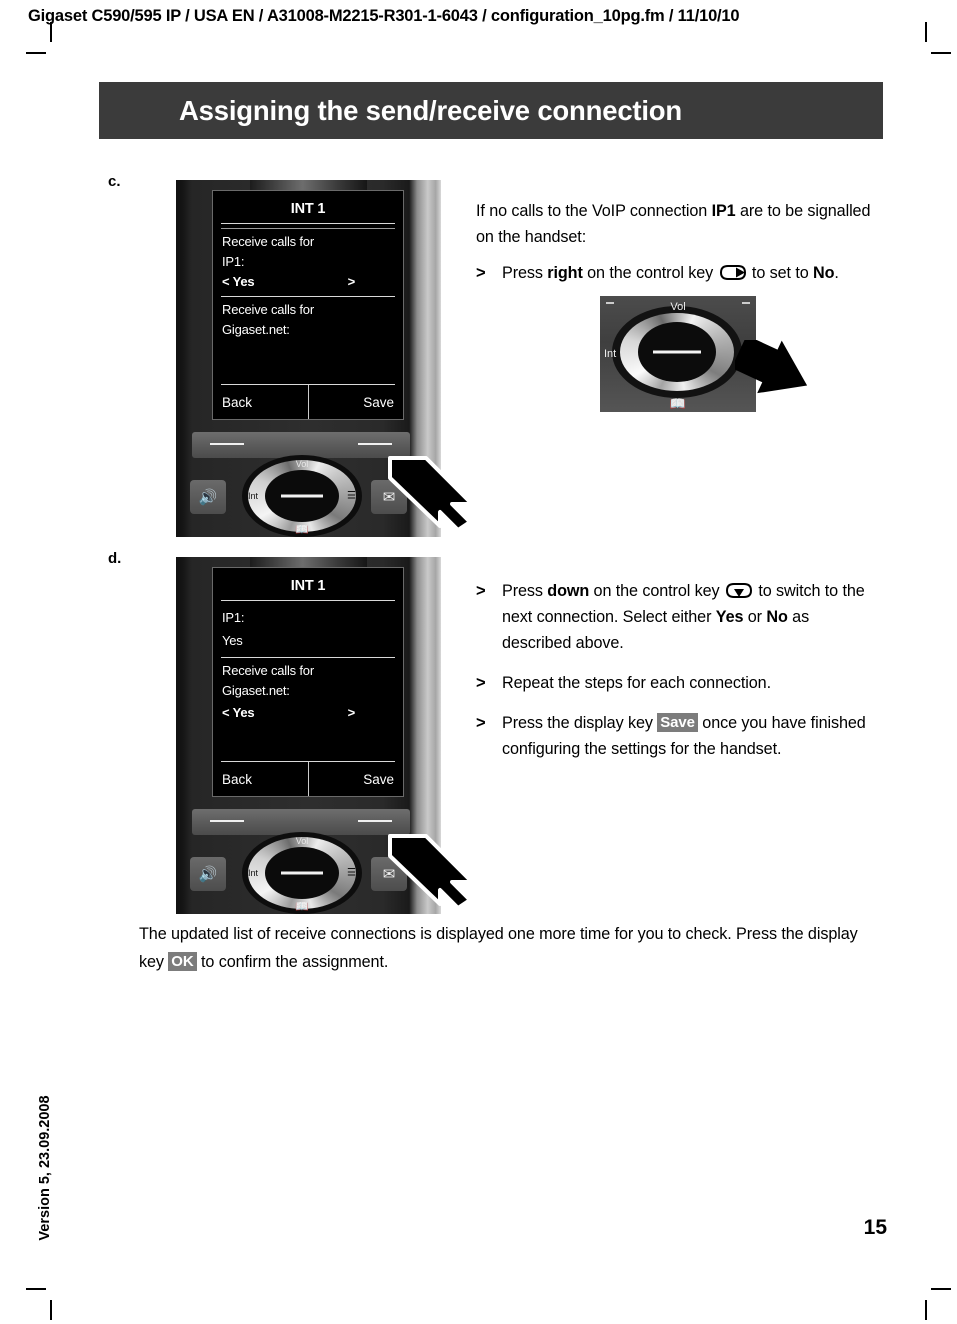  I want to click on control-key-photo: Vol Int 📖 ☰, so click(678, 354).